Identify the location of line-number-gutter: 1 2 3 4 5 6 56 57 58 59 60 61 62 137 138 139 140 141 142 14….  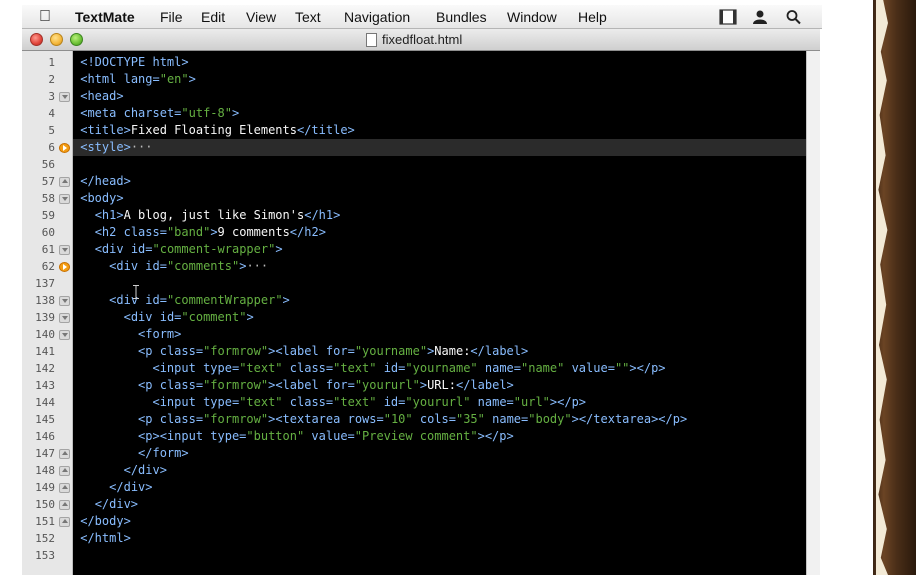
(47, 313).